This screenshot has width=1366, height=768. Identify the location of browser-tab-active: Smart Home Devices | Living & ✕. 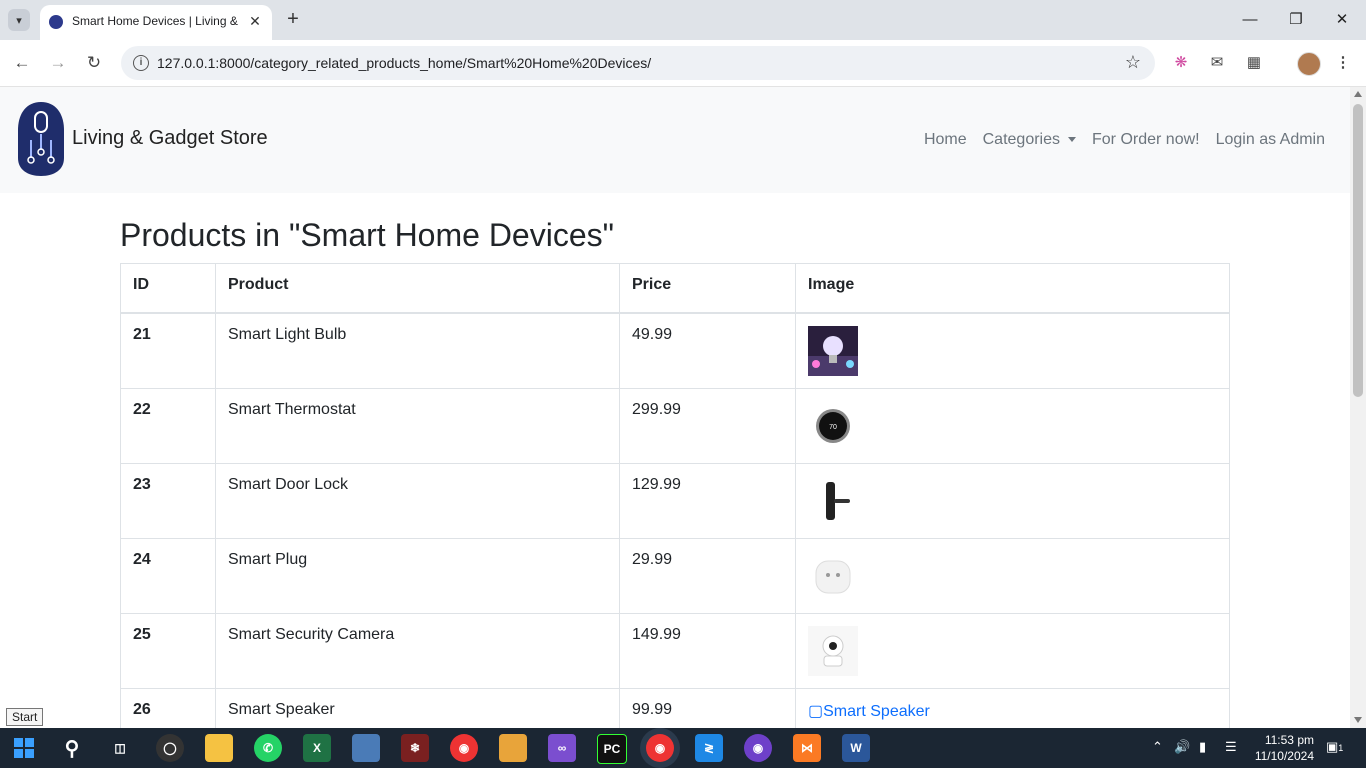
(156, 22).